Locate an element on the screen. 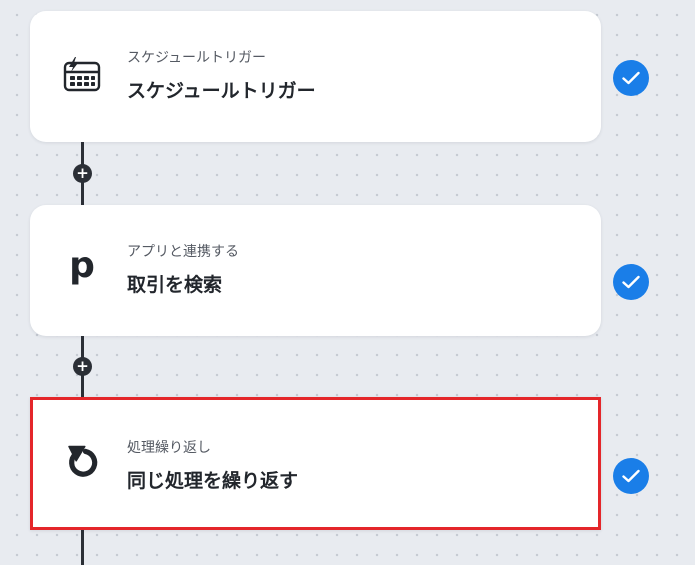 The height and width of the screenshot is (565, 695). loop-arrow-icon is located at coordinates (82, 462).